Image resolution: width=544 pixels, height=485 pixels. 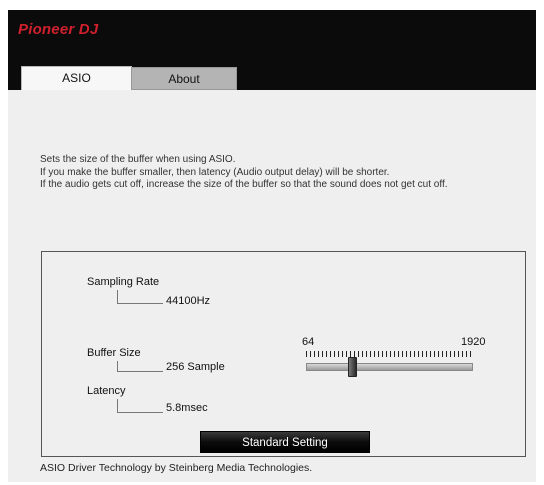 I want to click on slider-ticks, so click(x=388, y=354).